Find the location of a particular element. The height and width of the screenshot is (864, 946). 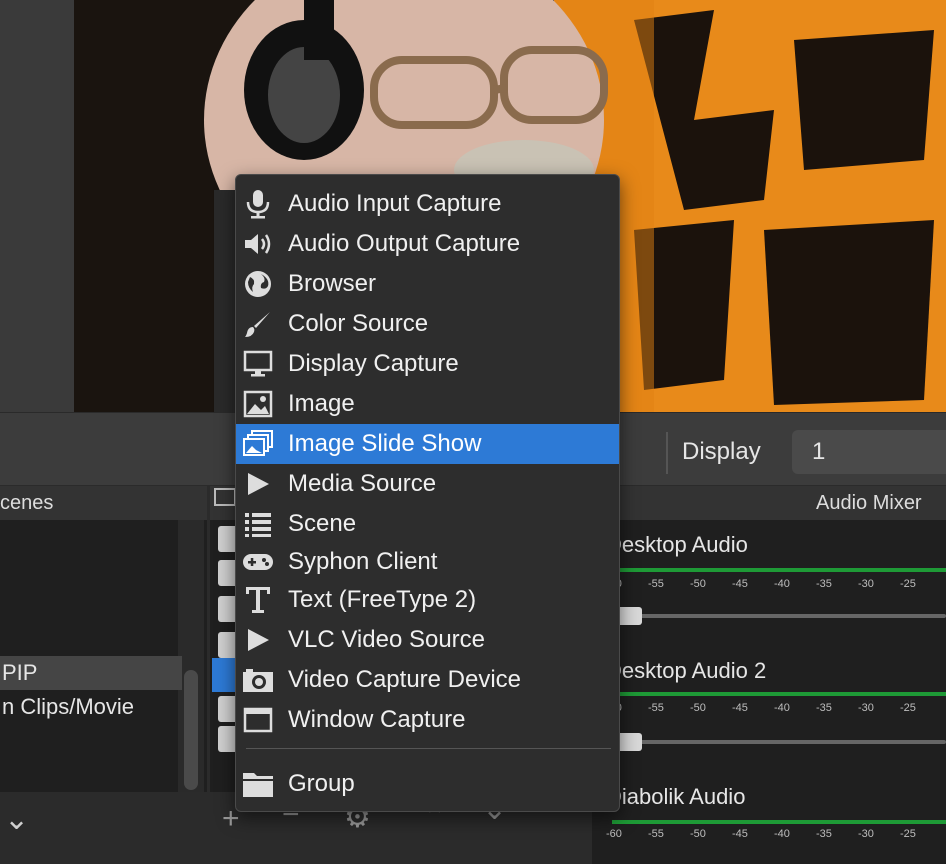

menu-item-video-capture-device: Video Capture Device is located at coordinates (427, 680).